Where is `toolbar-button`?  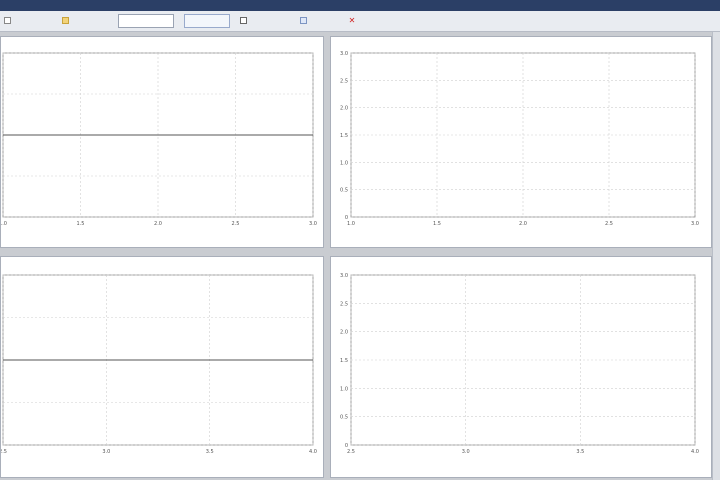 toolbar-button is located at coordinates (207, 21).